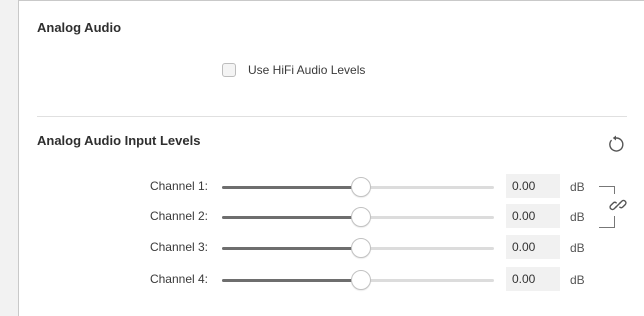 The width and height of the screenshot is (644, 316). Describe the element at coordinates (618, 205) in the screenshot. I see `link-icon` at that location.